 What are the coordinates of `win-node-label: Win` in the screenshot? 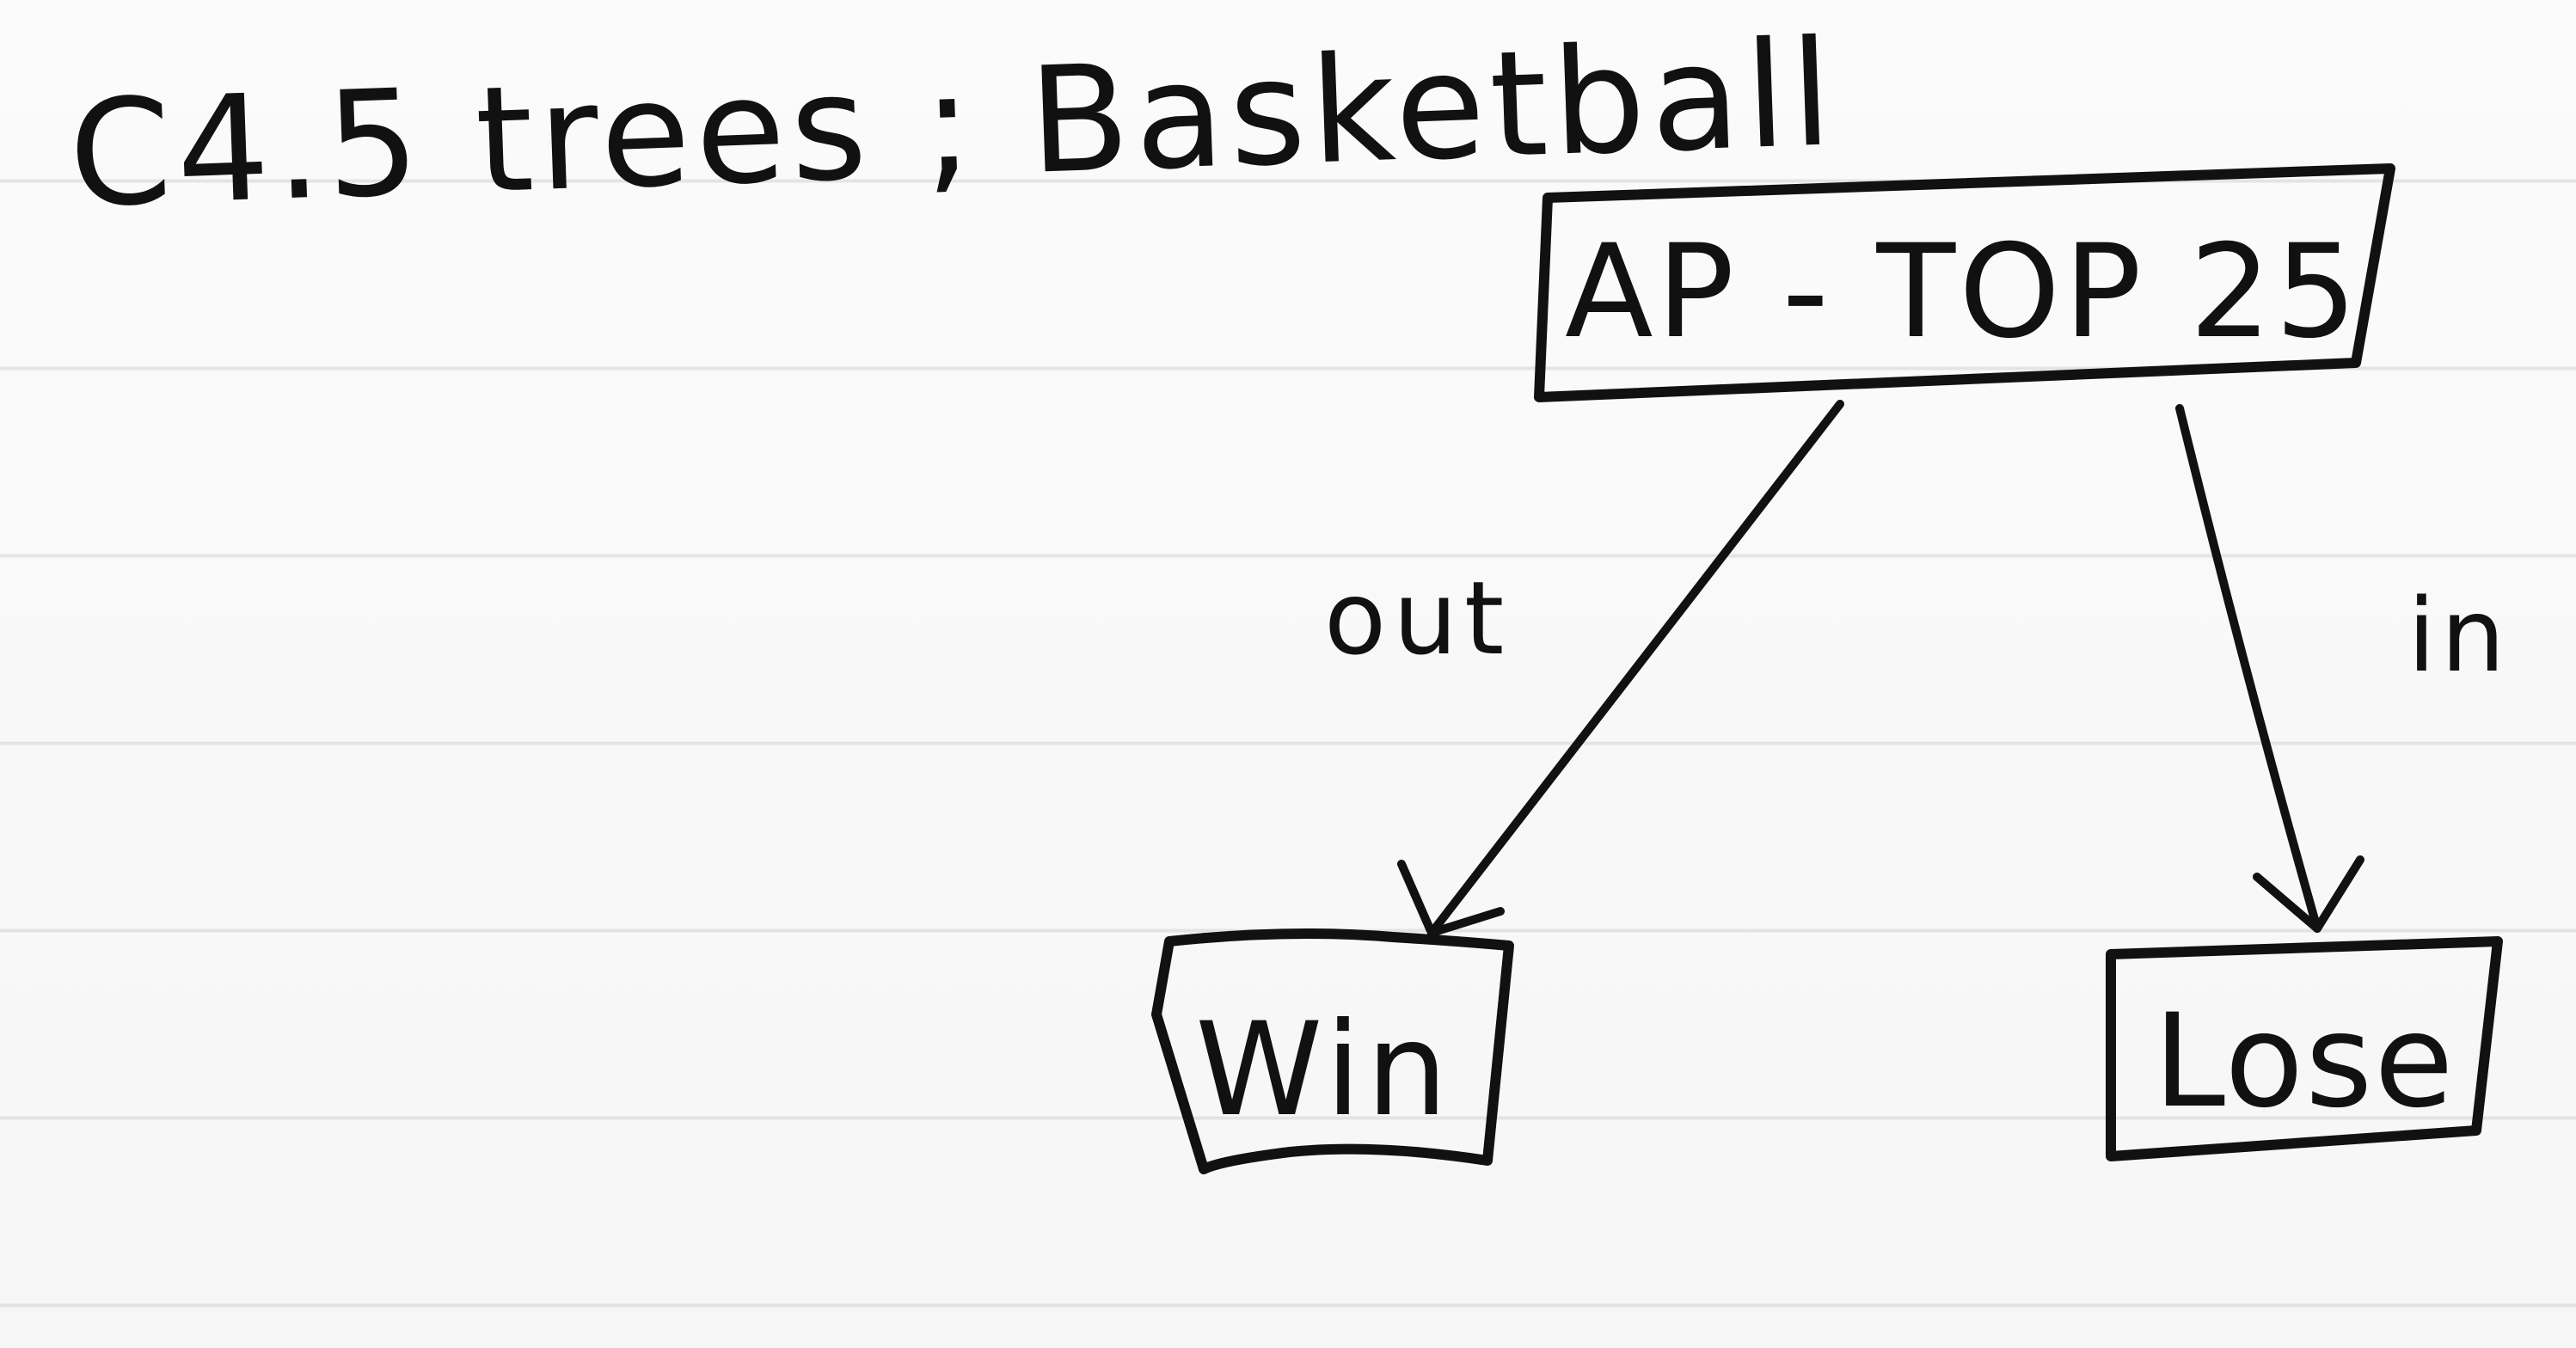 It's located at (1324, 1070).